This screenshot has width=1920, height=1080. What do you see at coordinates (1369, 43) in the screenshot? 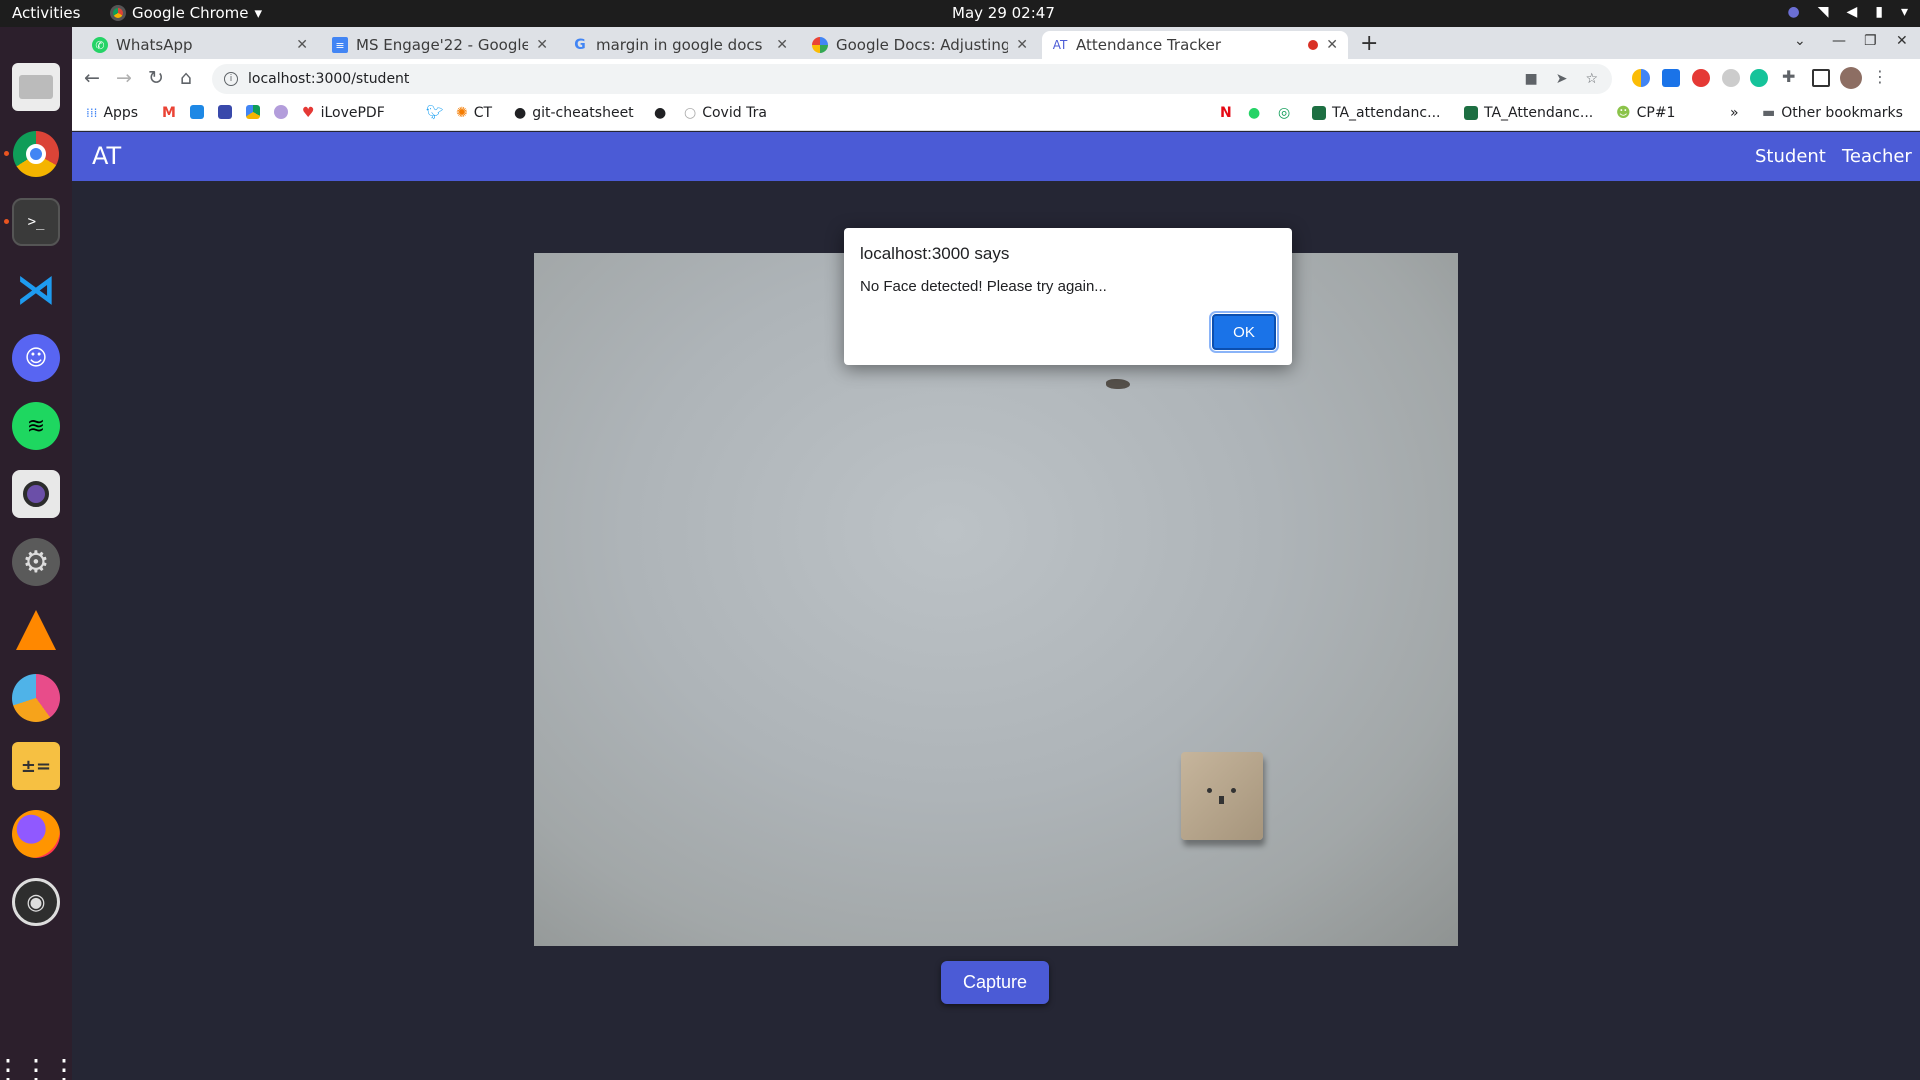
I see `new-tab-button: +` at bounding box center [1369, 43].